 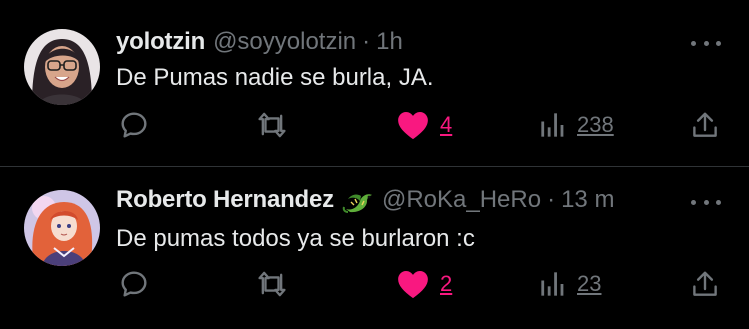 What do you see at coordinates (359, 200) in the screenshot?
I see `dragon-emoji-icon` at bounding box center [359, 200].